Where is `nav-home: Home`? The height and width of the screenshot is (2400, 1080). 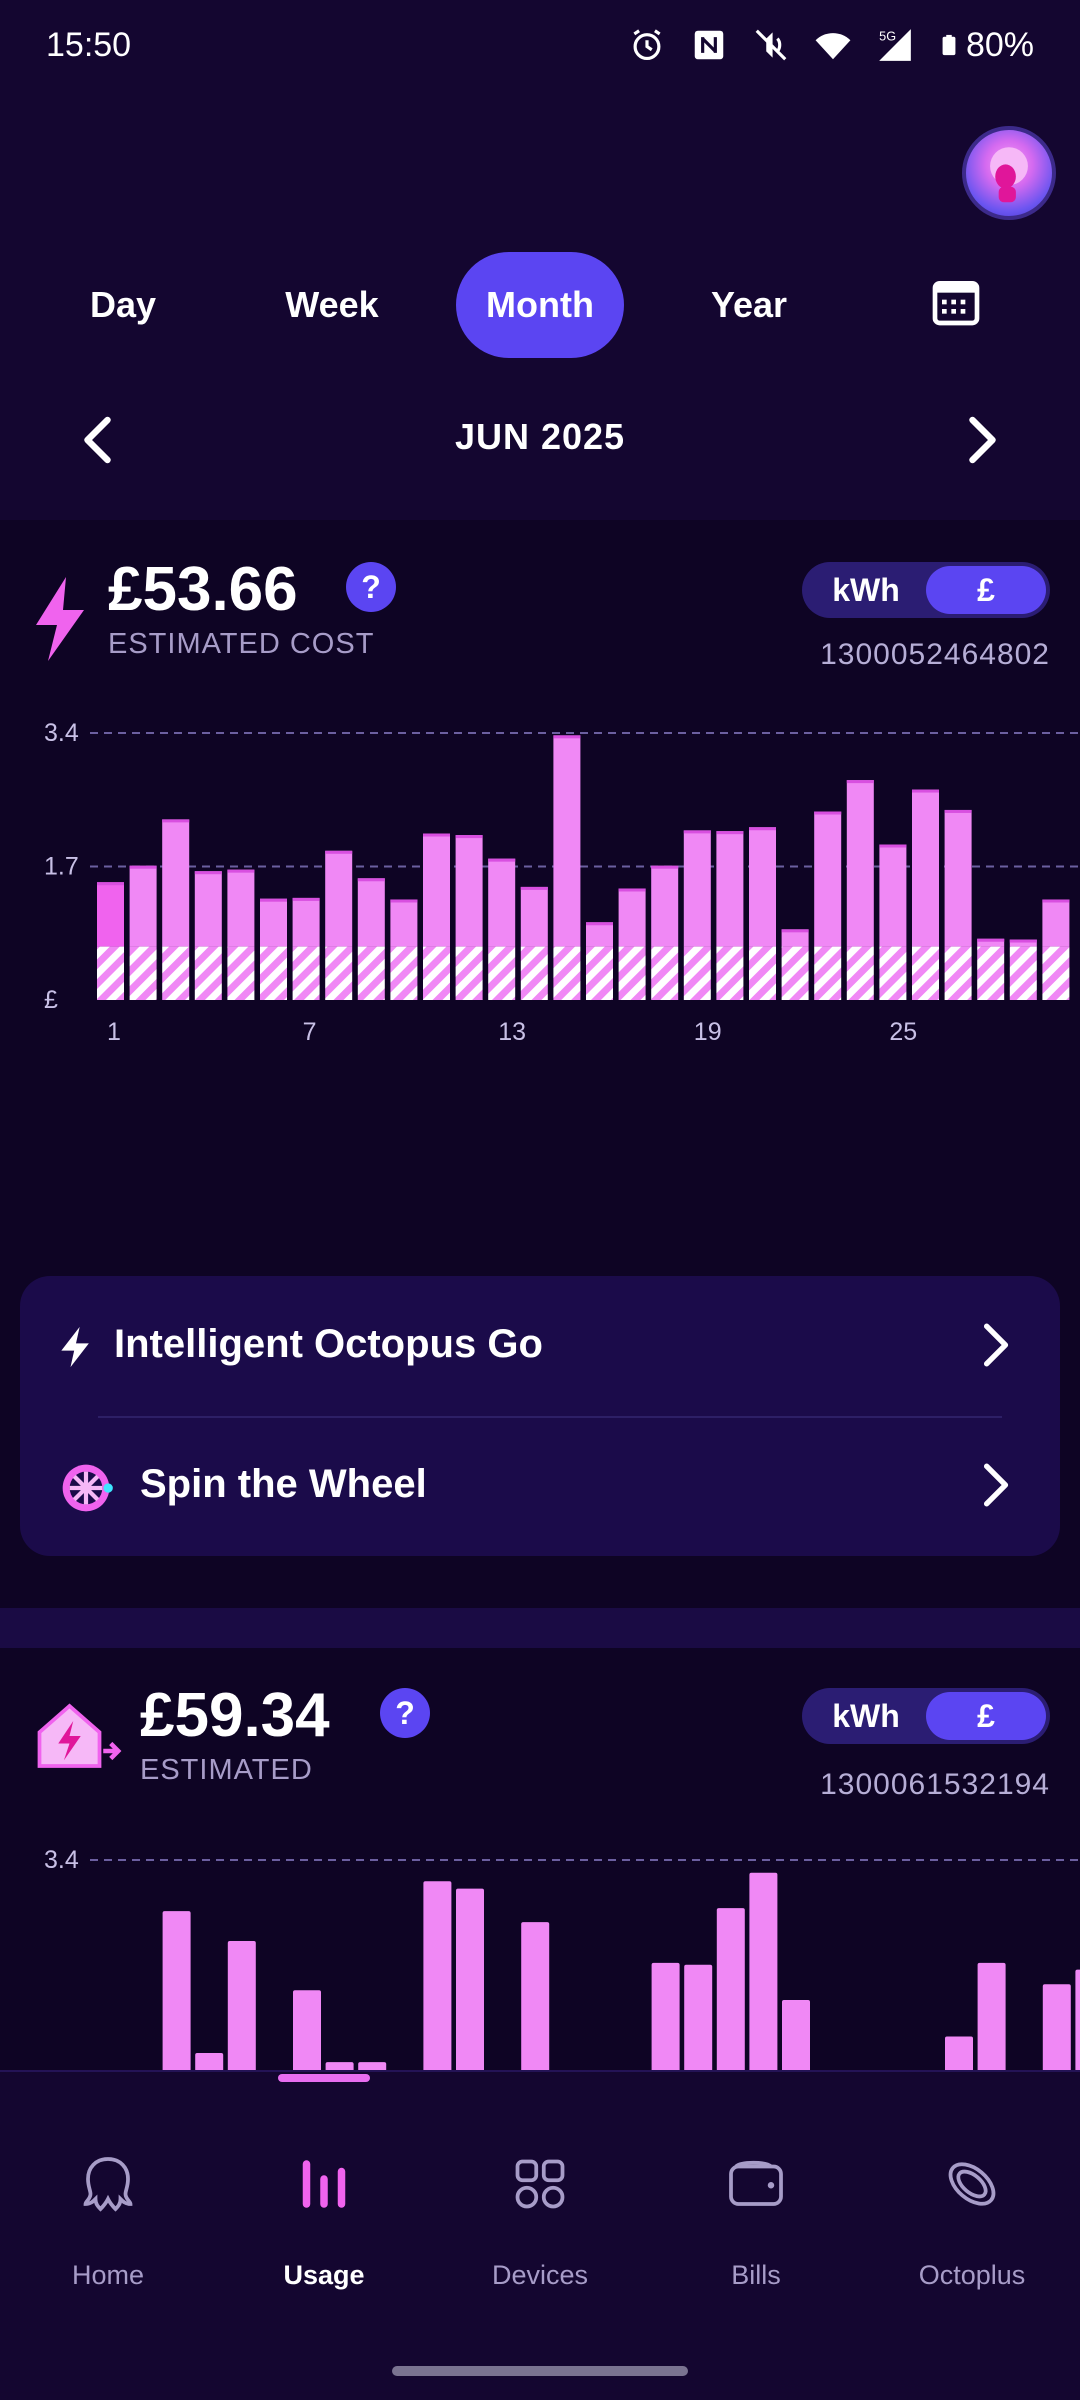
nav-home: Home is located at coordinates (108, 2181).